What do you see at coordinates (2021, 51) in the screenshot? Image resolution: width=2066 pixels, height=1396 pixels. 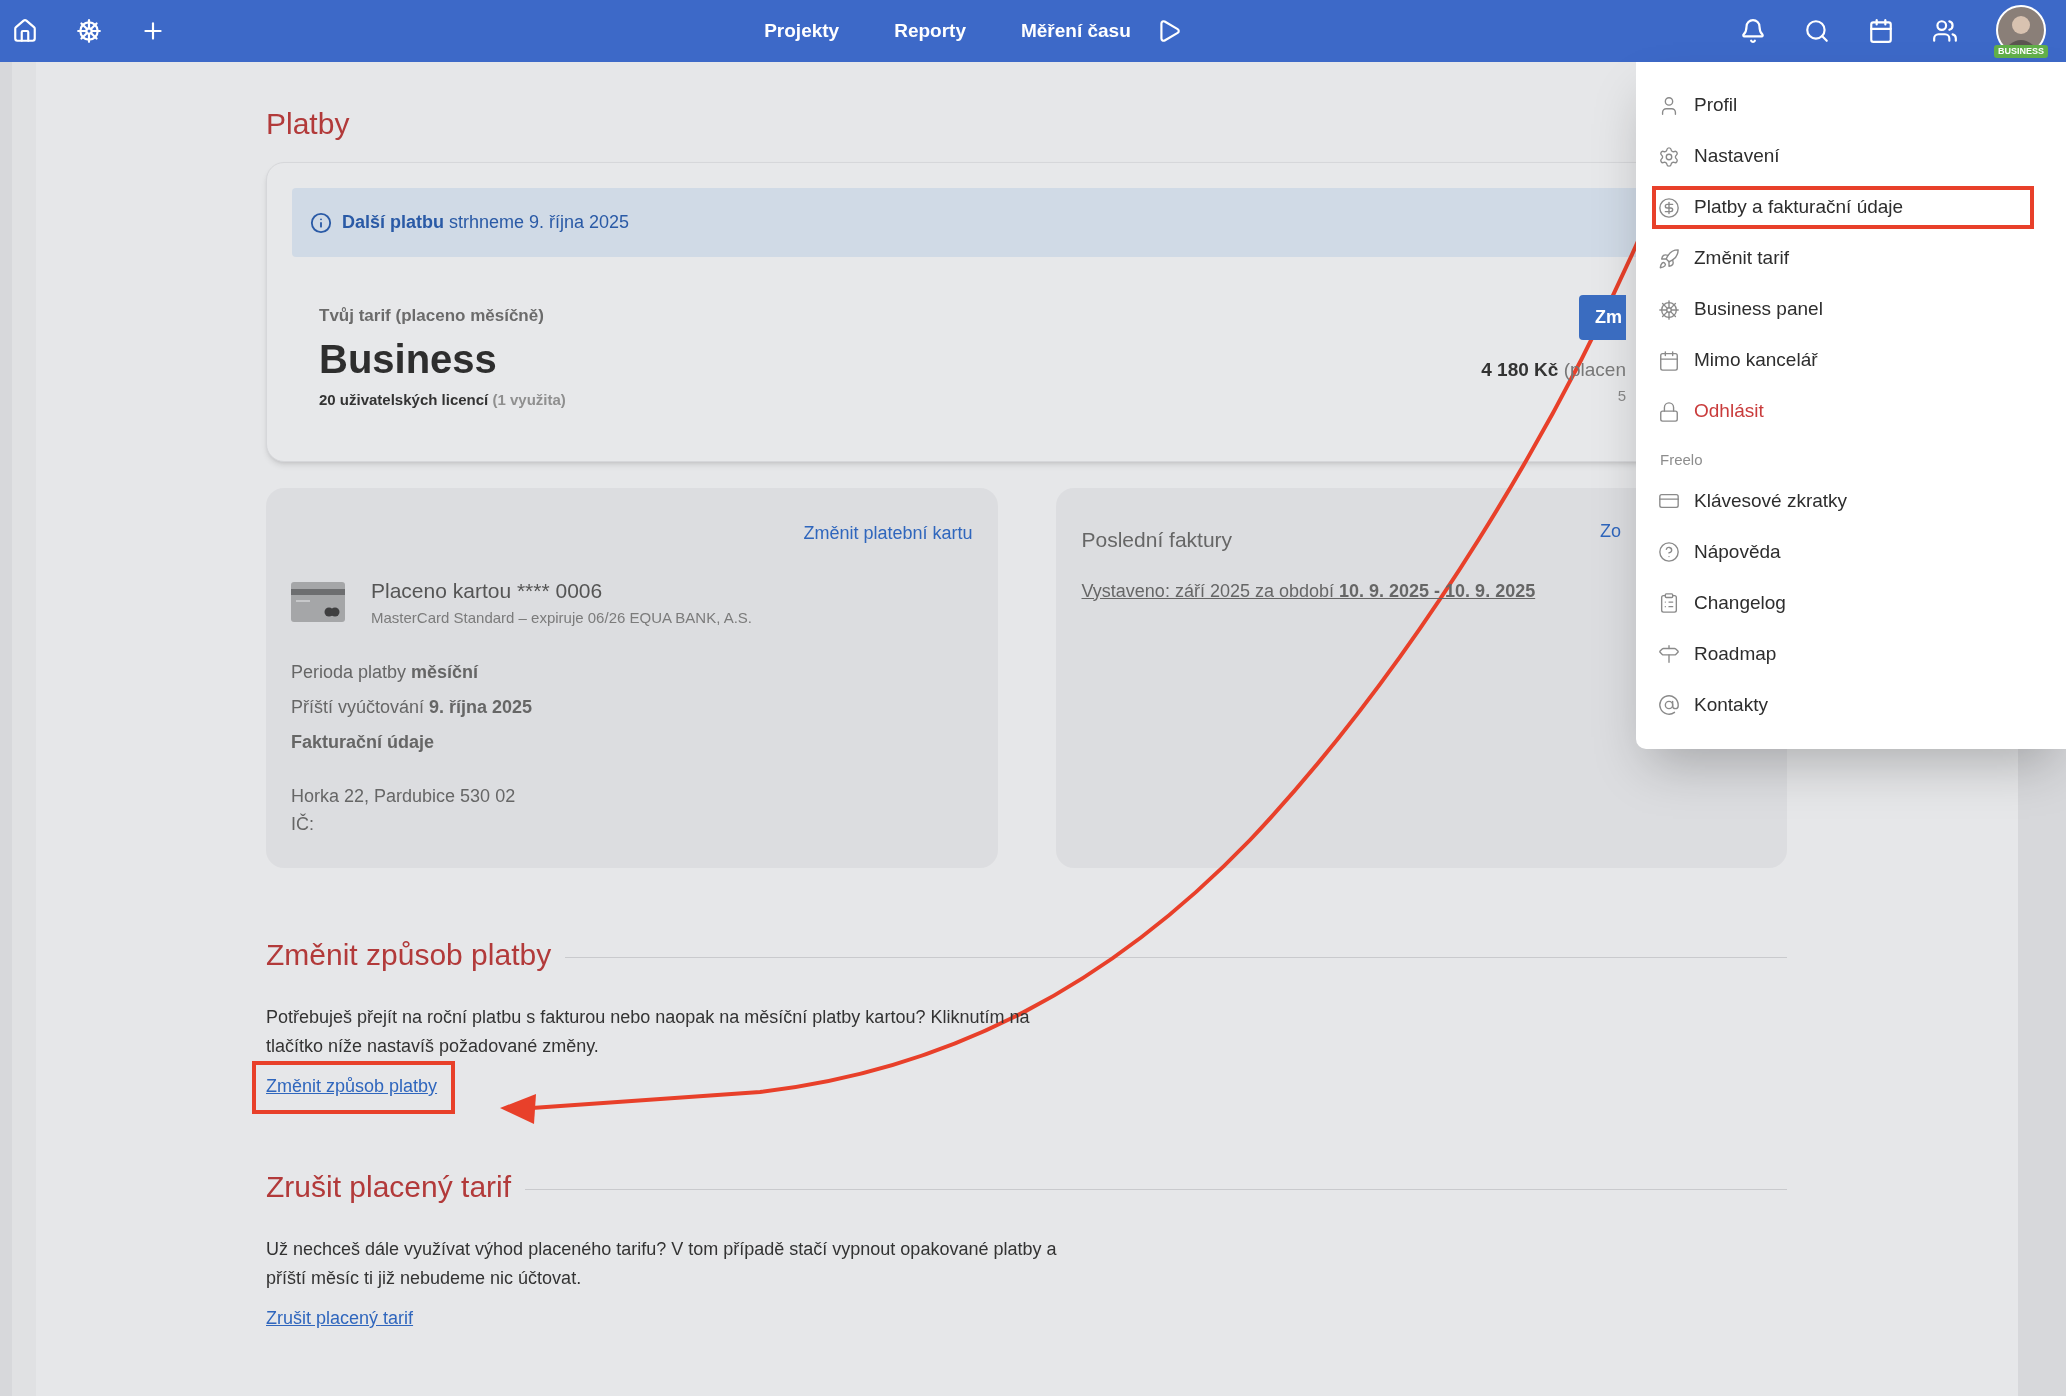 I see `plan-badge: BUSINESS` at bounding box center [2021, 51].